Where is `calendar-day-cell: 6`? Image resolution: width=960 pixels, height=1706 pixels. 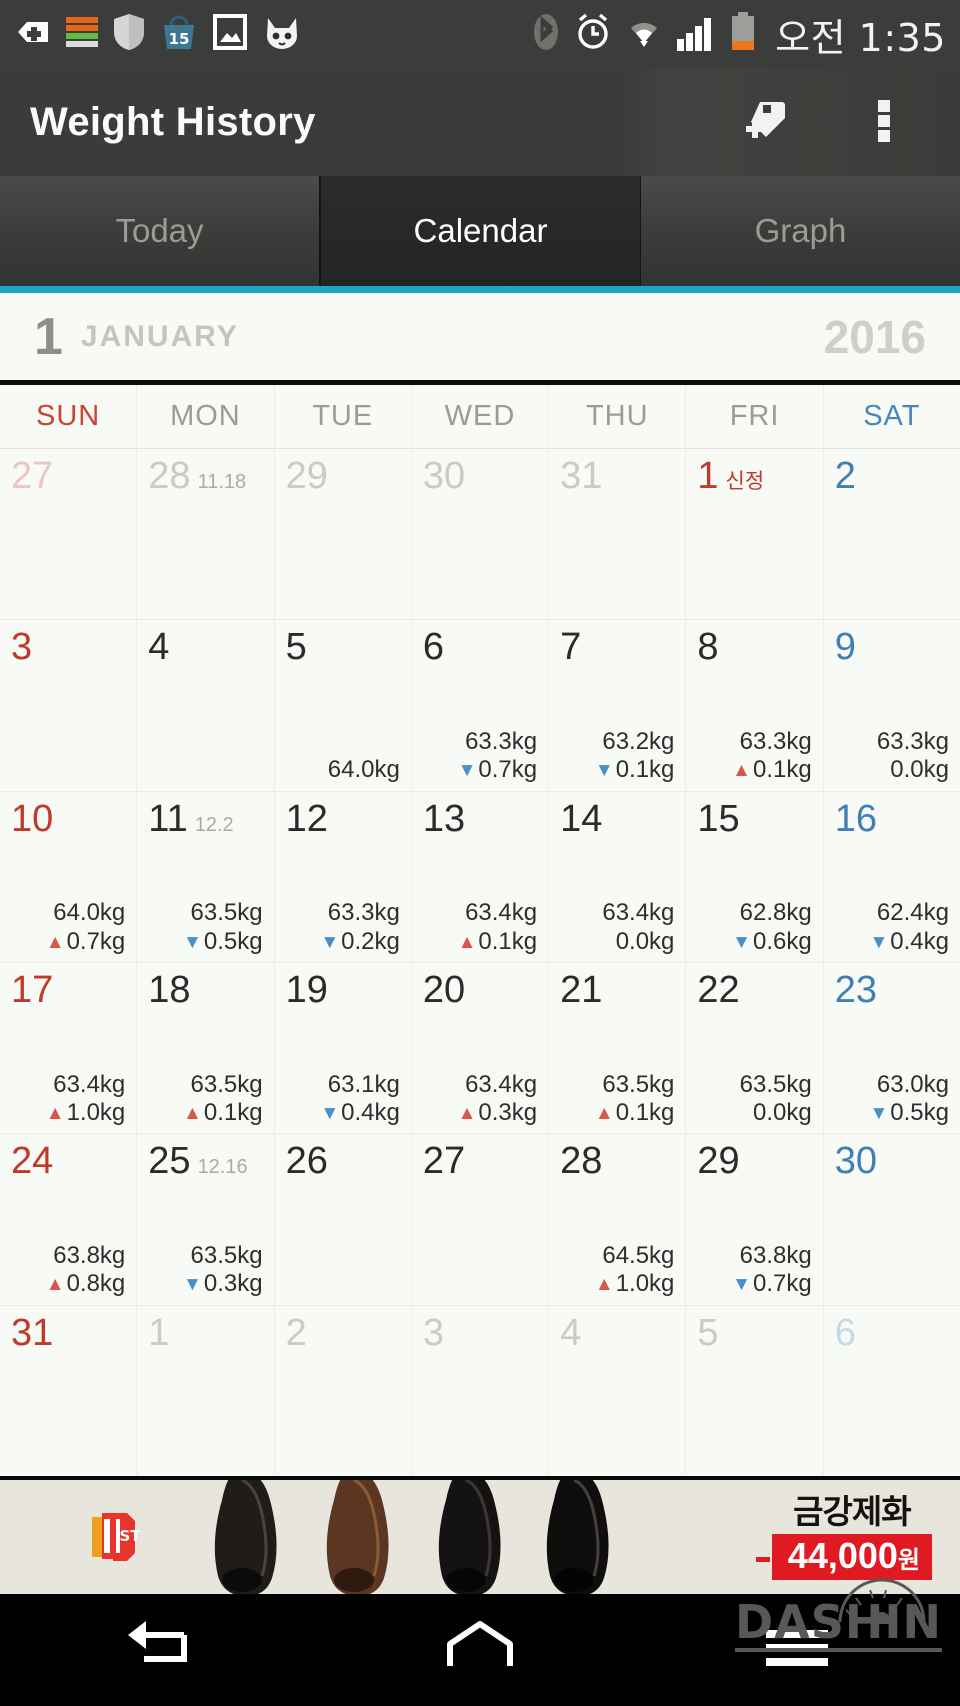
calendar-day-cell: 6 is located at coordinates (892, 1391).